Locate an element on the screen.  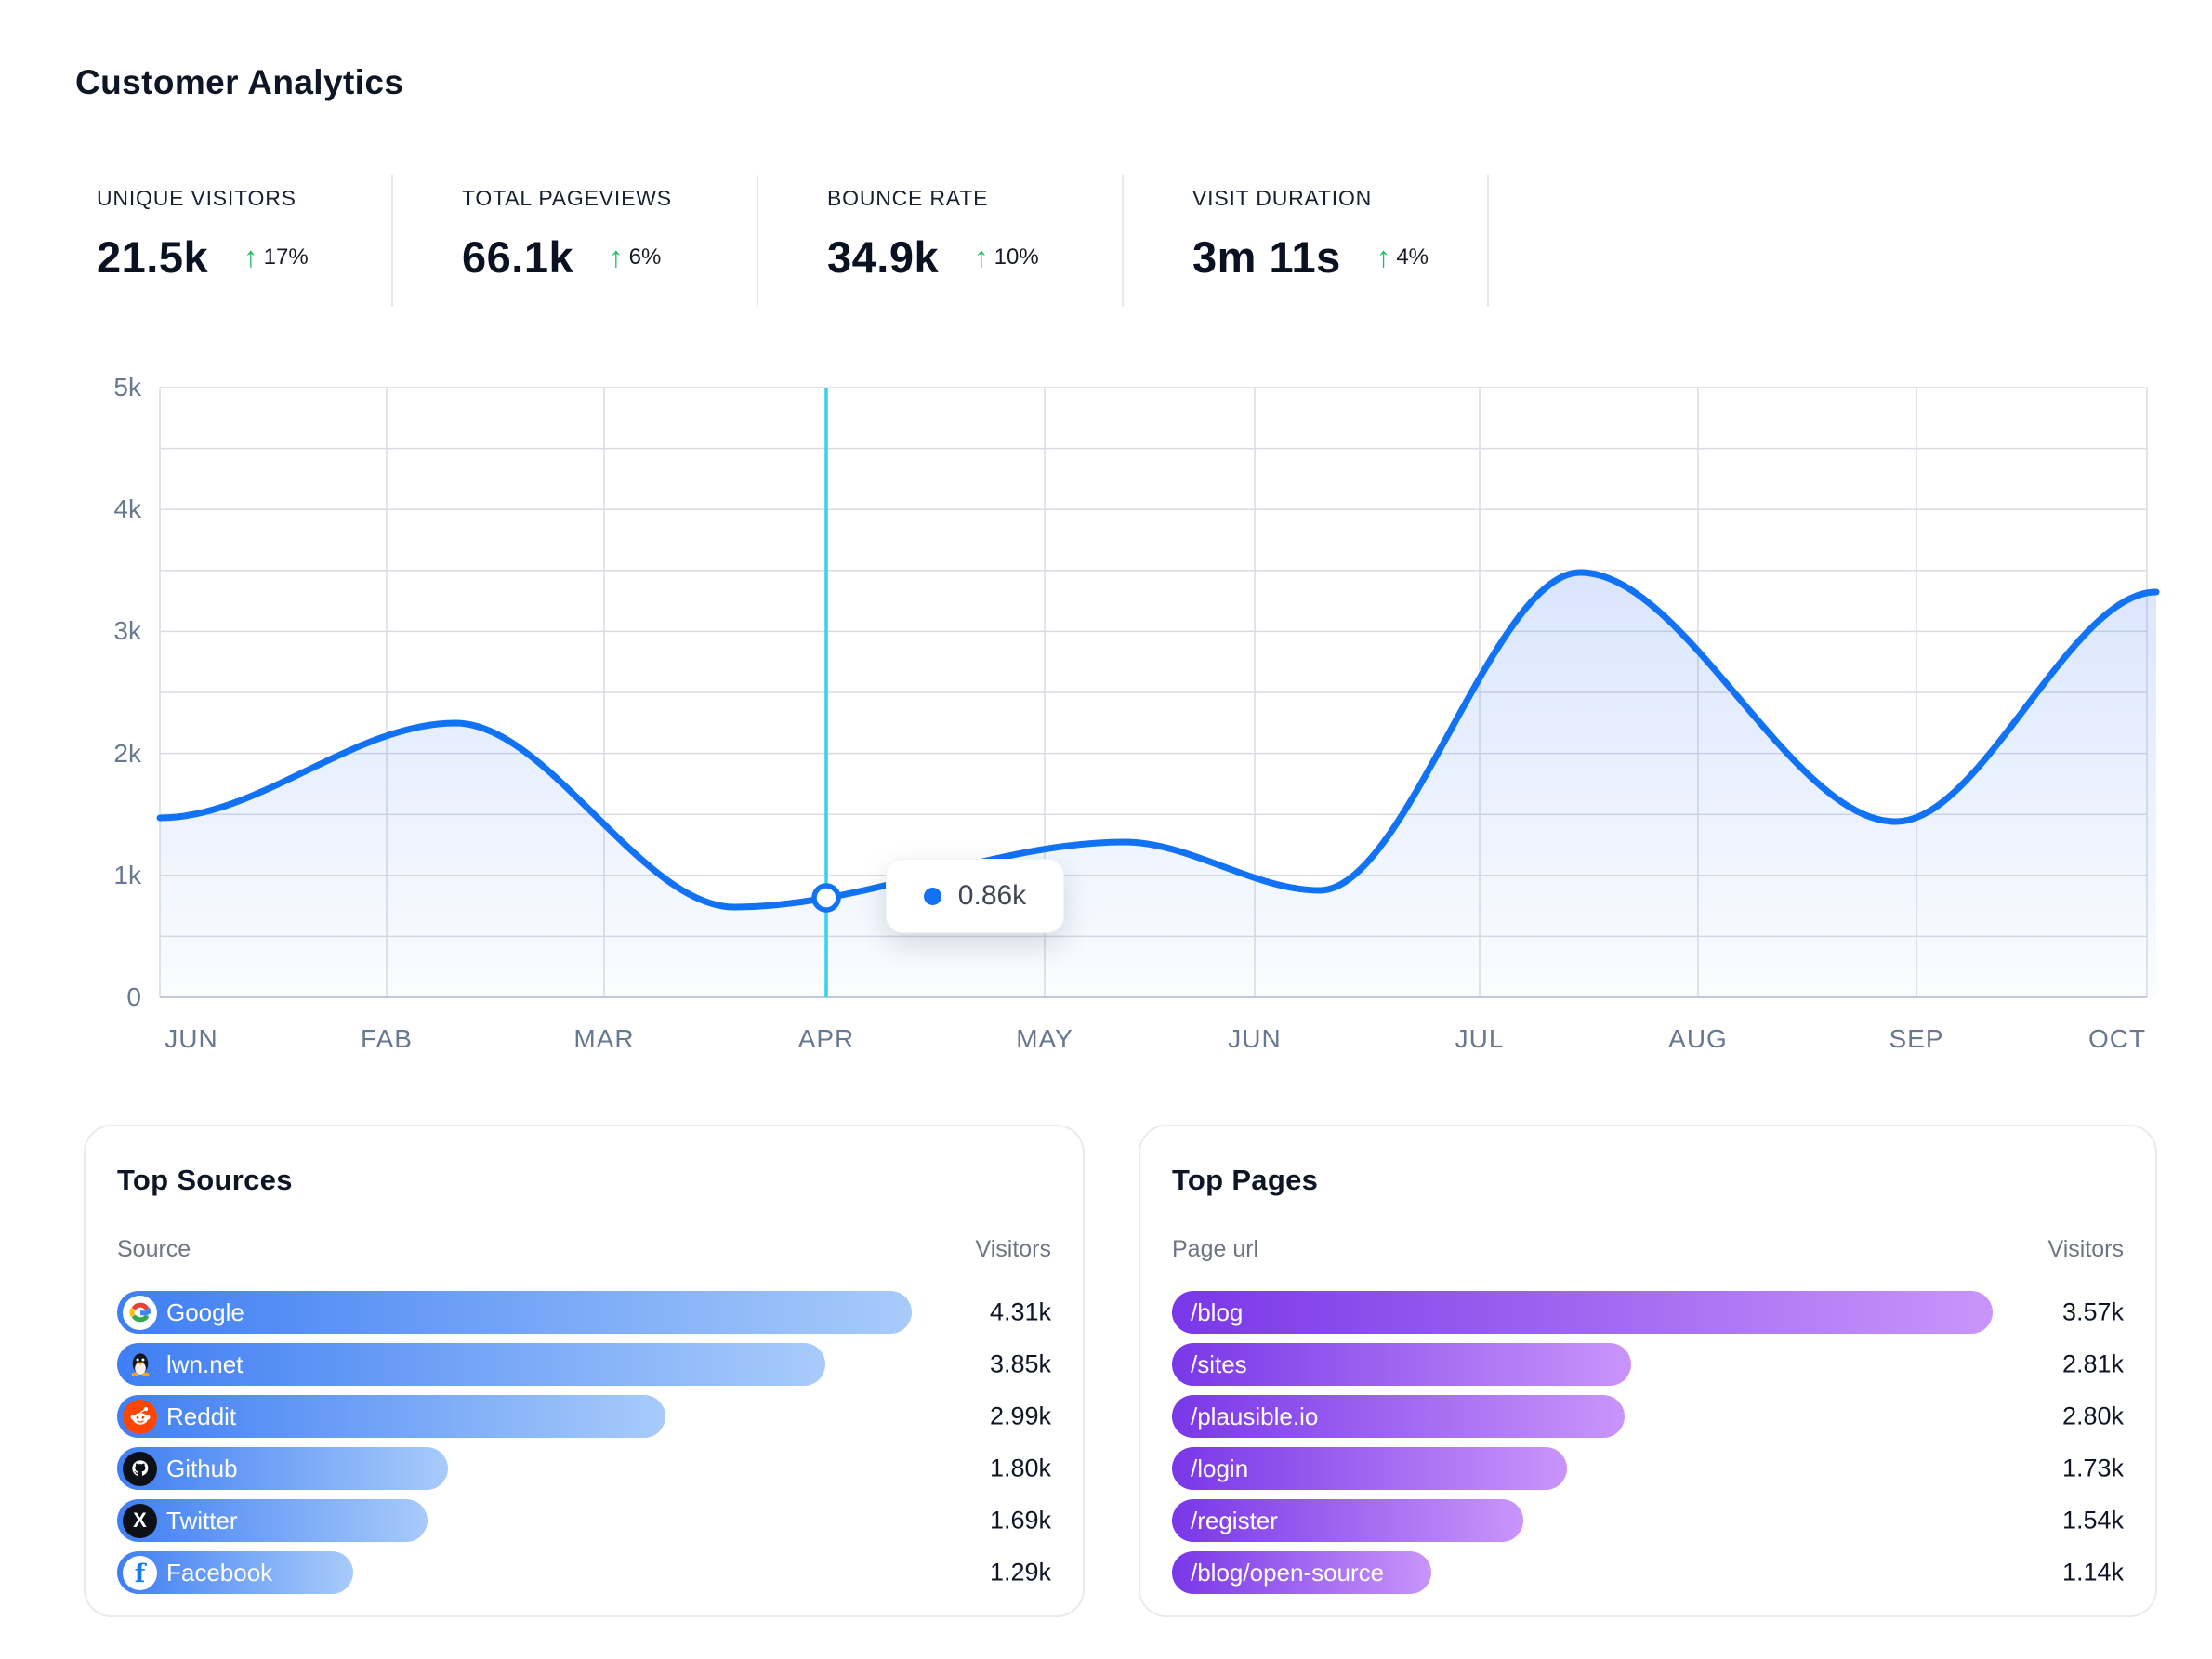
page-url-label: /sites is located at coordinates (1219, 1364).